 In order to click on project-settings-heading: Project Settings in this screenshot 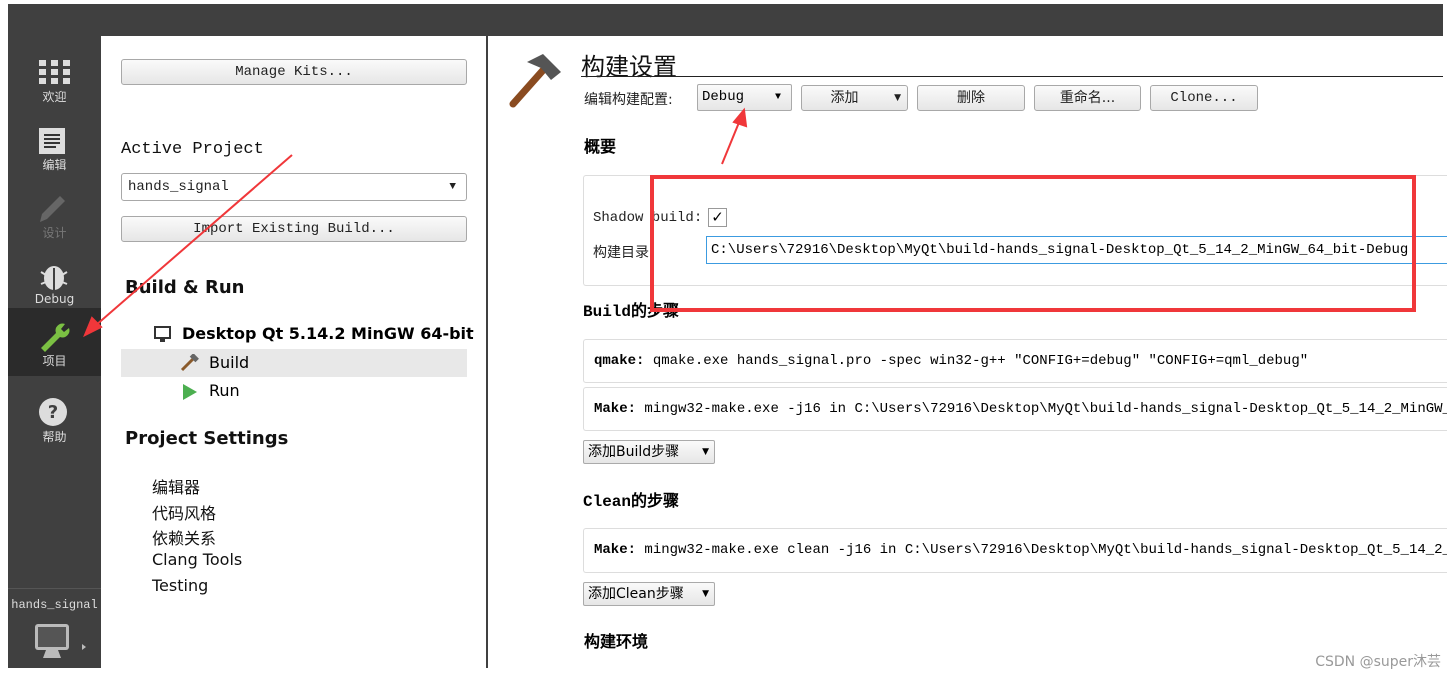, I will do `click(207, 438)`.